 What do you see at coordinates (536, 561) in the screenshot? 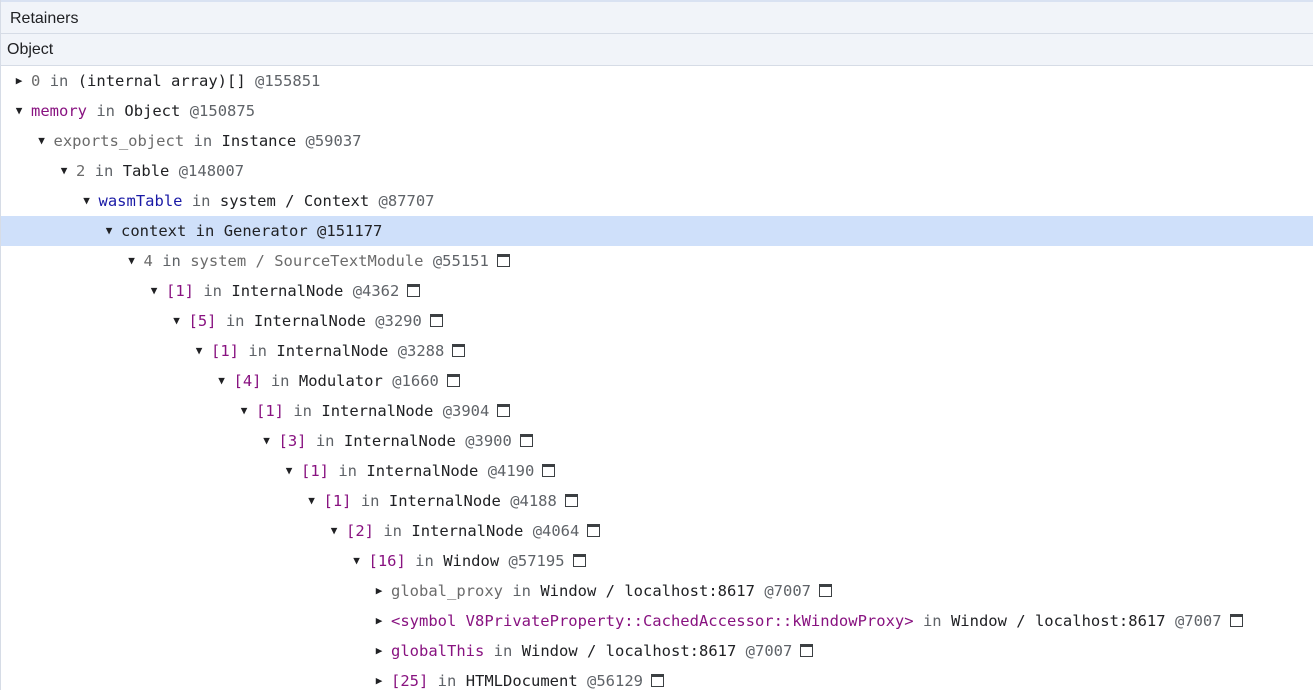
I see `object-id: @57195` at bounding box center [536, 561].